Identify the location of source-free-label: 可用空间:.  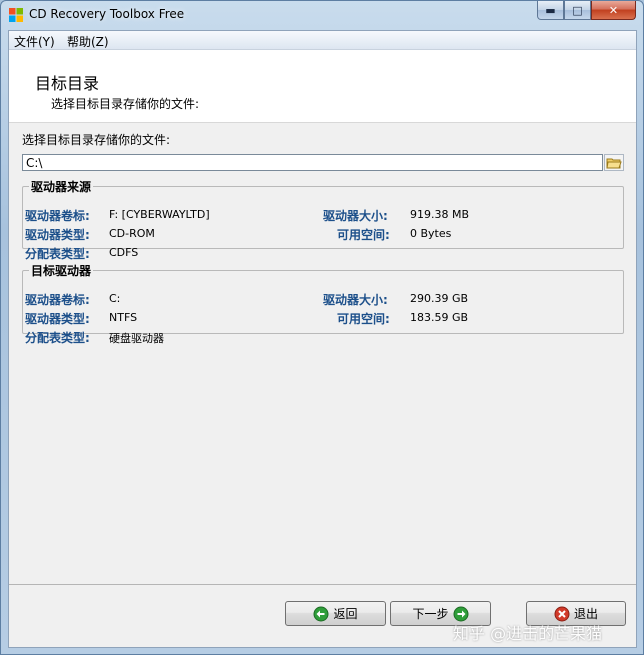
(363, 235).